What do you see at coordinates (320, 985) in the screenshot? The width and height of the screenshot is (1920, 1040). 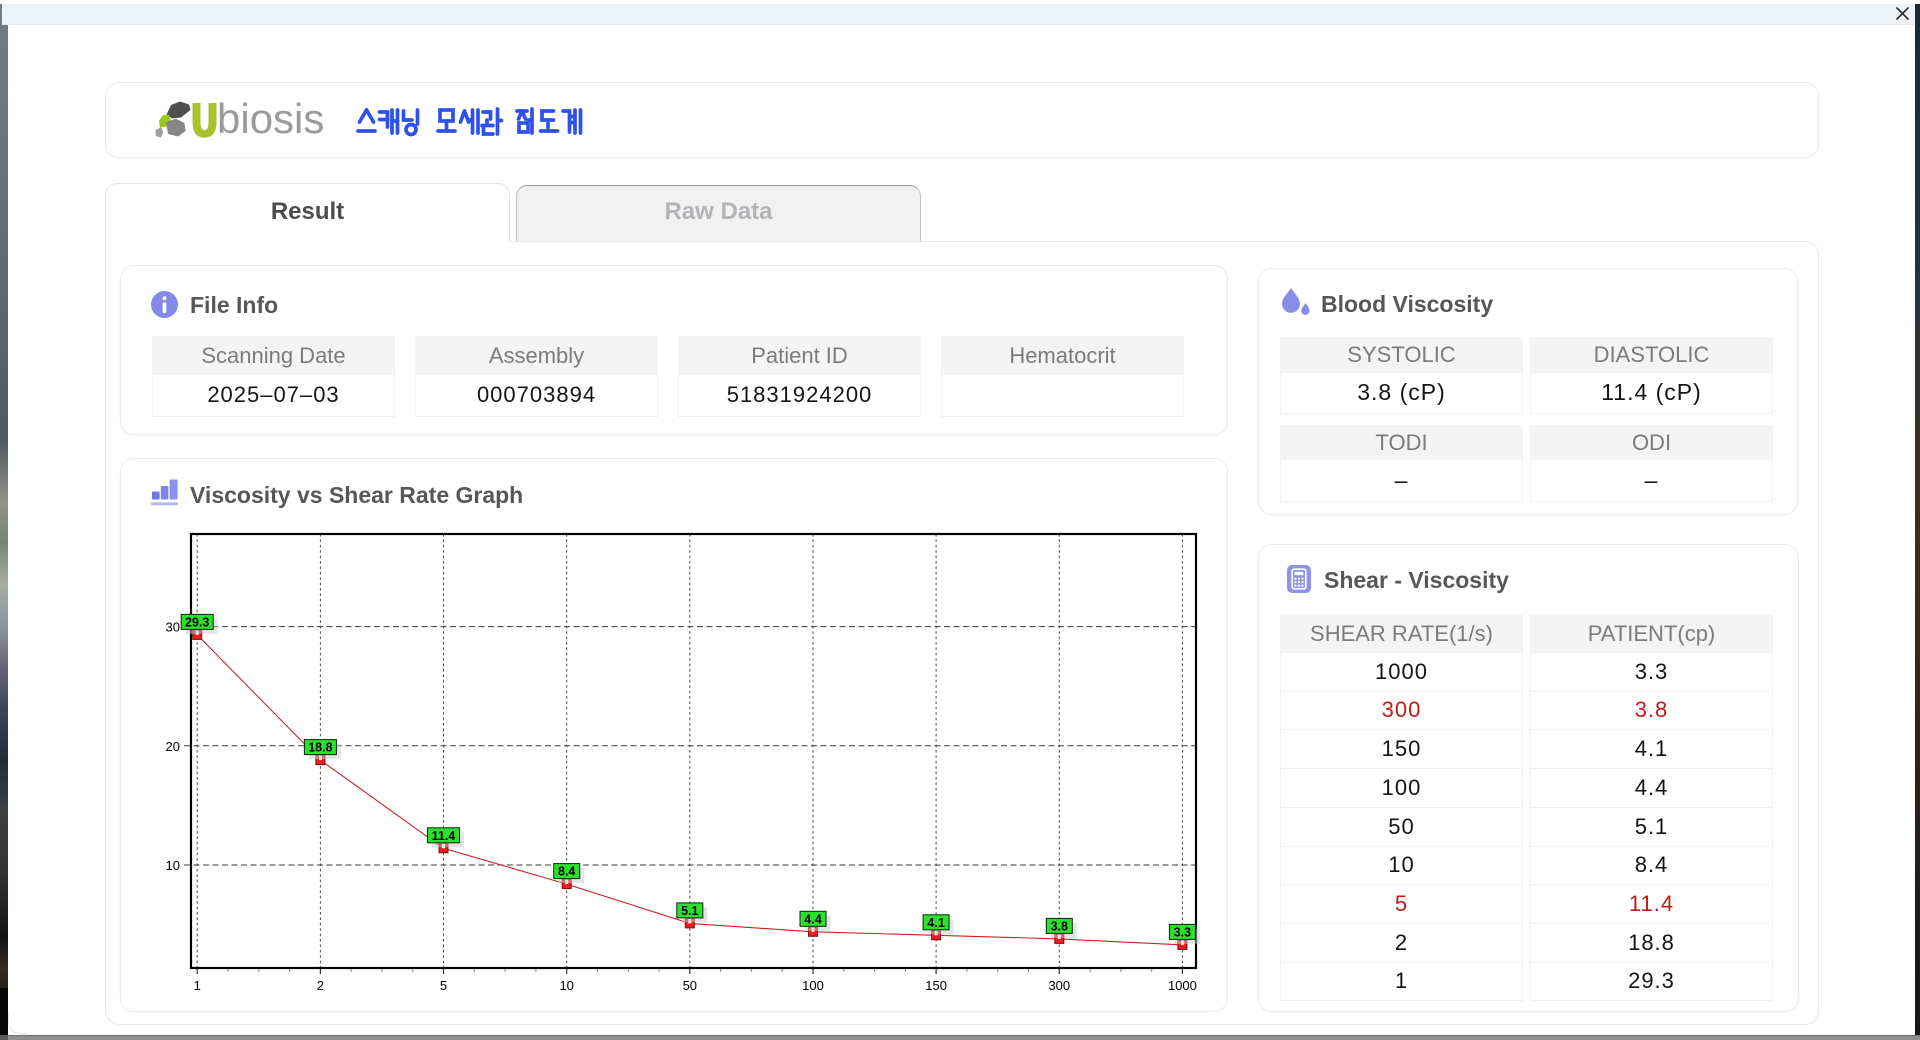 I see `svg-text: 2` at bounding box center [320, 985].